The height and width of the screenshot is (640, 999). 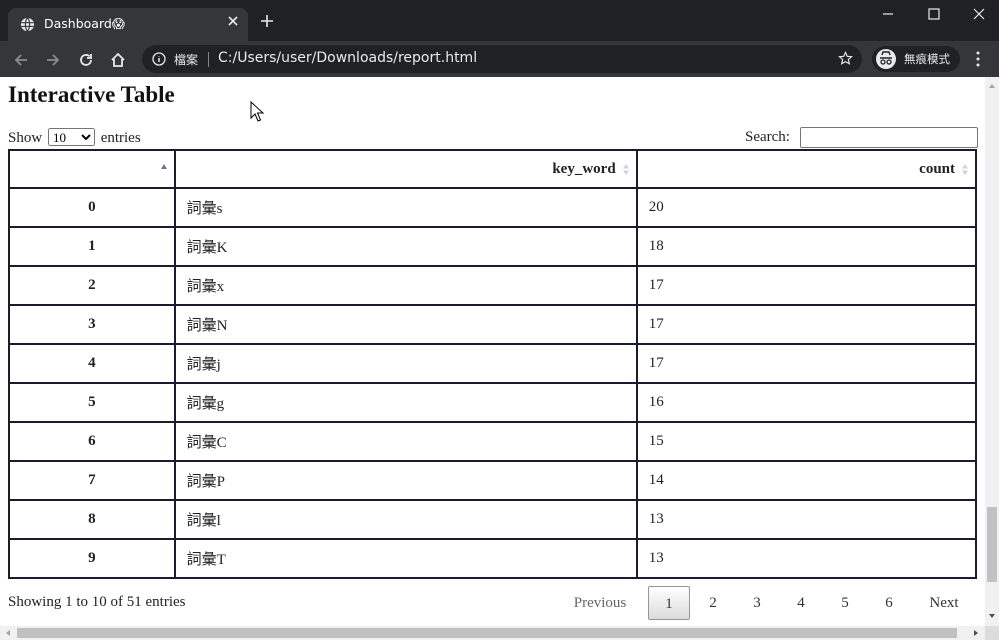 I want to click on incognito-badge: 無痕模式, so click(x=916, y=59).